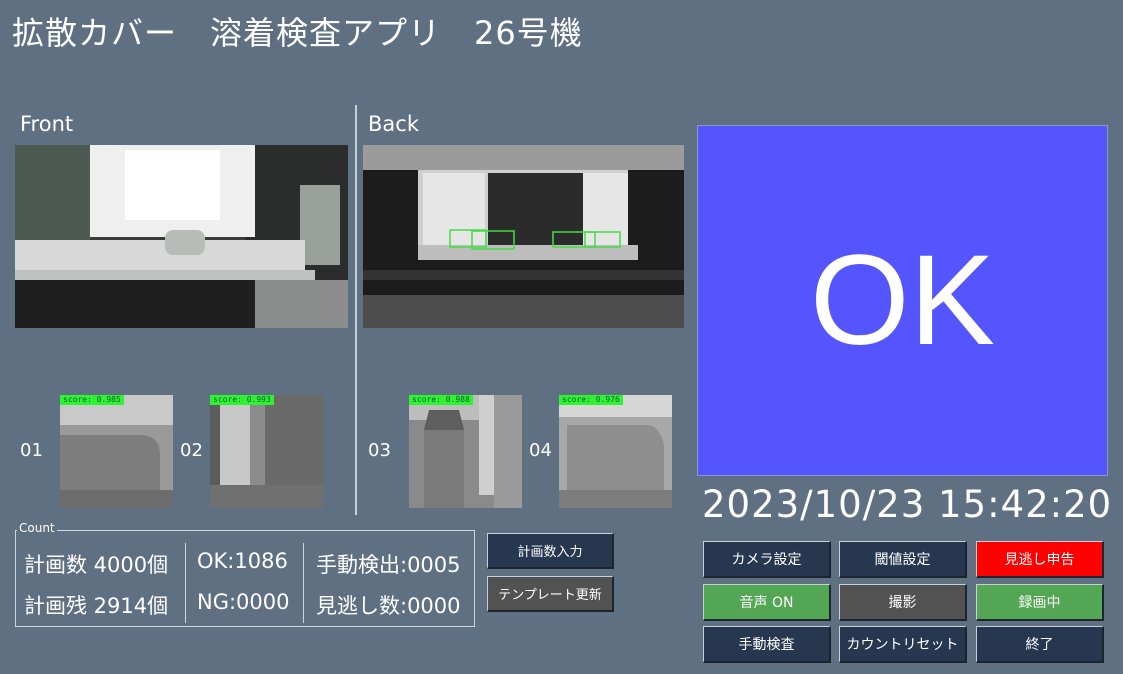 The height and width of the screenshot is (674, 1123). I want to click on ng-count: NG:0000, so click(243, 602).